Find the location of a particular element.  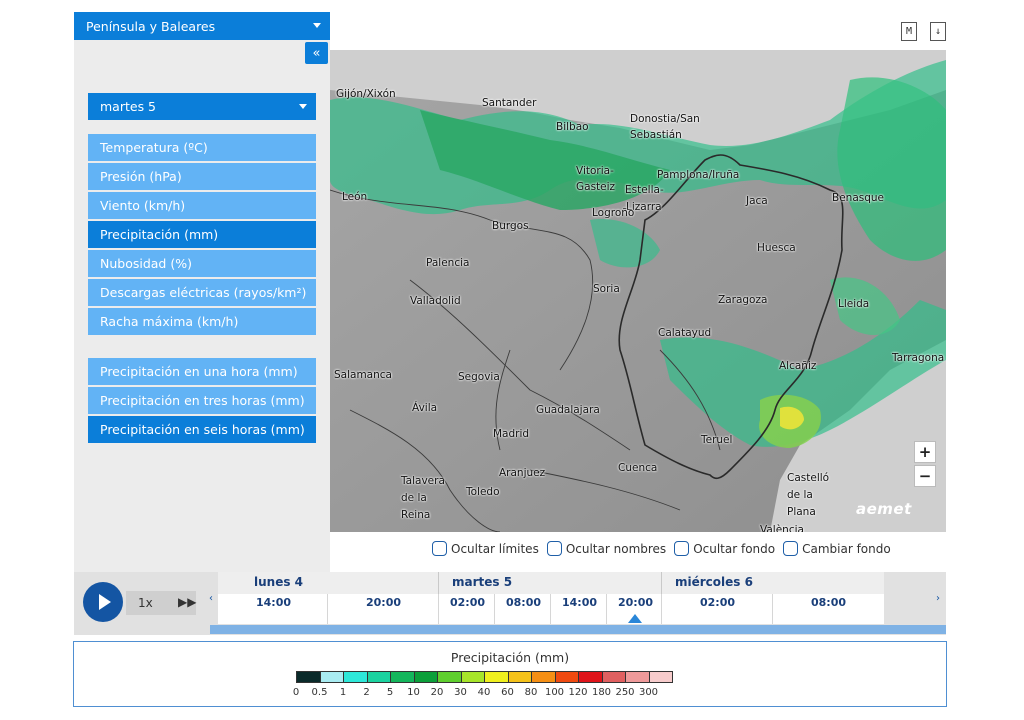

day-label: lunes 4 is located at coordinates (279, 582).